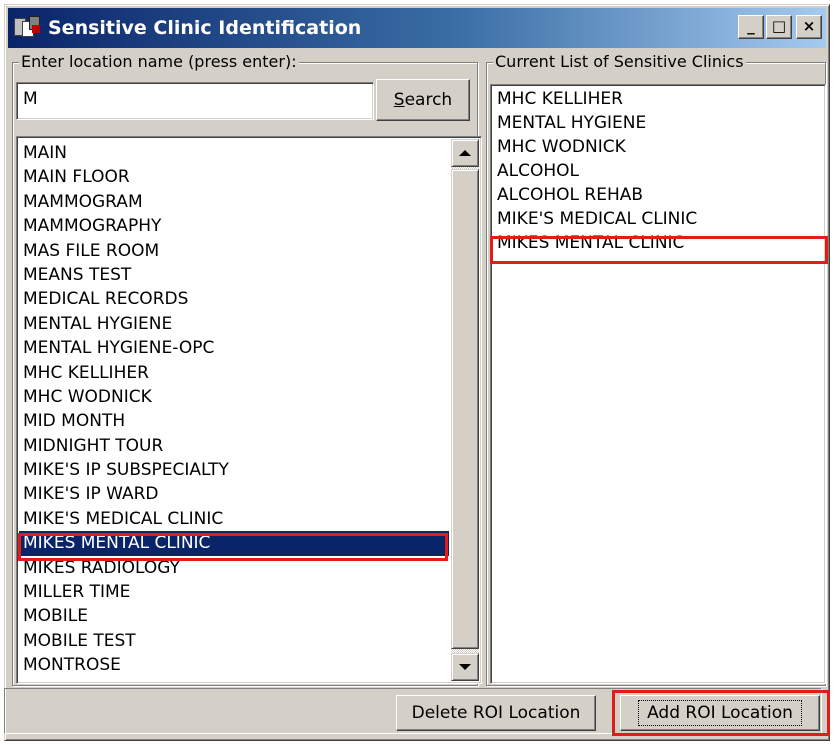 Image resolution: width=834 pixels, height=745 pixels. I want to click on add-roi-location-button: Add ROI Location, so click(720, 713).